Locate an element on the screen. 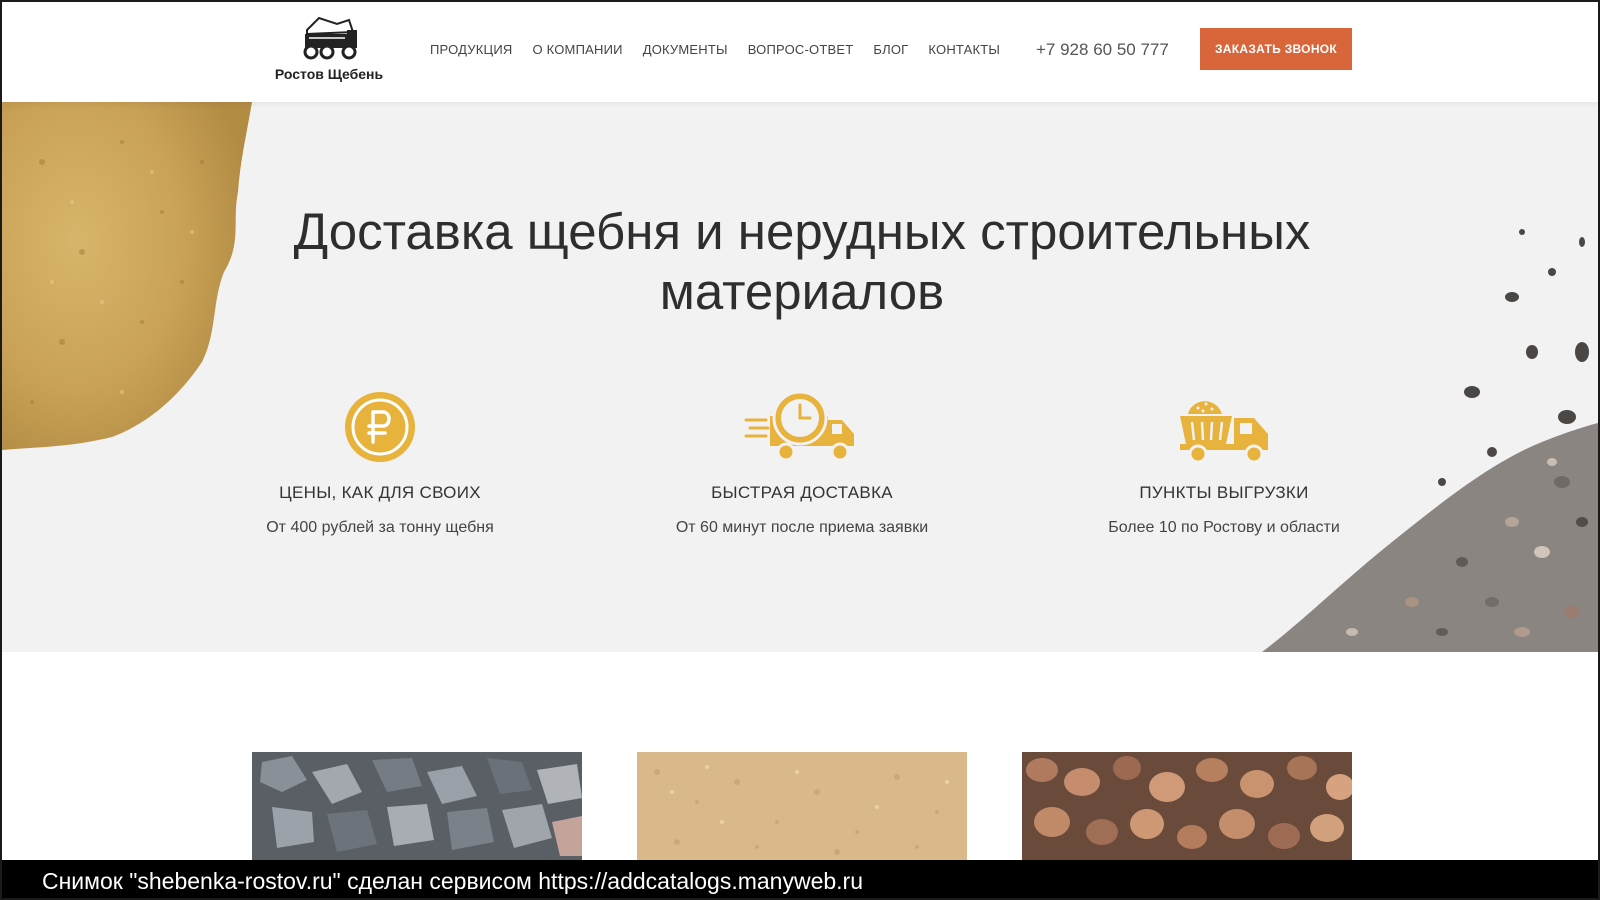 The image size is (1600, 900). product-card-sand is located at coordinates (802, 807).